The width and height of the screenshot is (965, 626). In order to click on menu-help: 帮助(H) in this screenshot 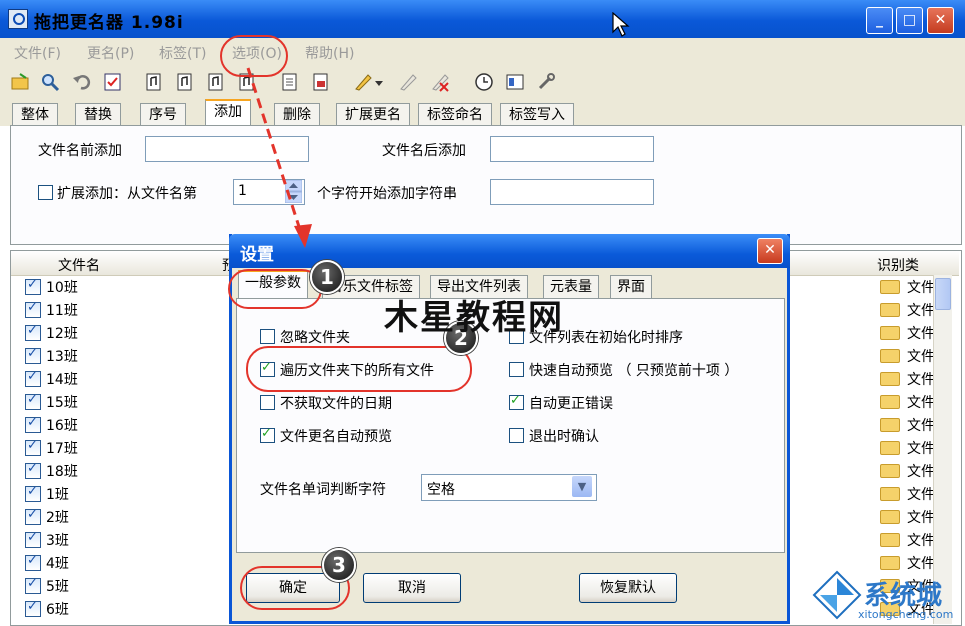, I will do `click(329, 53)`.